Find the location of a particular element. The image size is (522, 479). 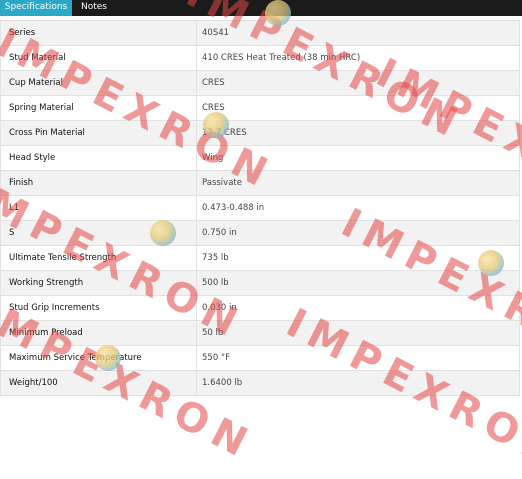

table-row: Finish Passivate is located at coordinates (260, 183).